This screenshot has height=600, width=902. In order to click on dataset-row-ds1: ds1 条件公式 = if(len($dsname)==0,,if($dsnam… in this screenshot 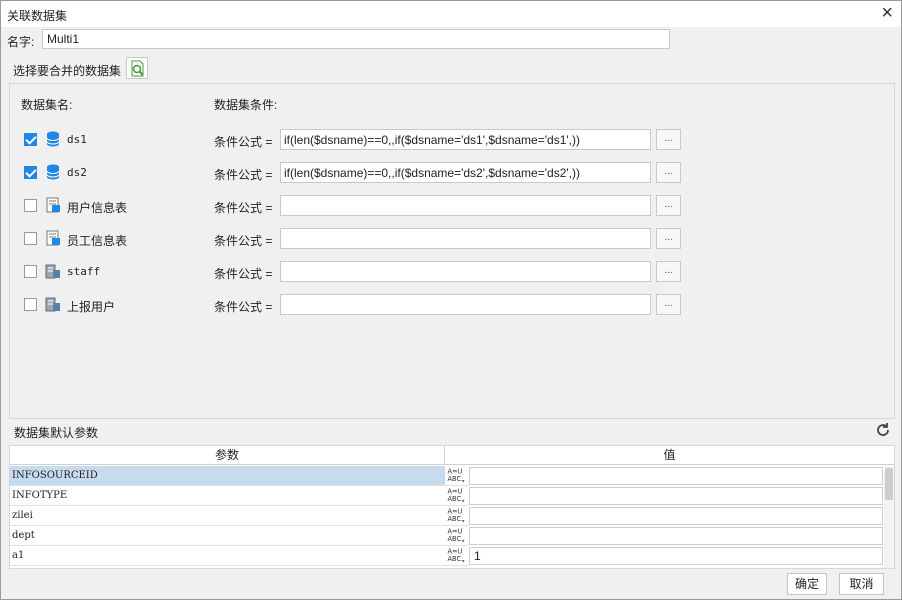, I will do `click(452, 140)`.